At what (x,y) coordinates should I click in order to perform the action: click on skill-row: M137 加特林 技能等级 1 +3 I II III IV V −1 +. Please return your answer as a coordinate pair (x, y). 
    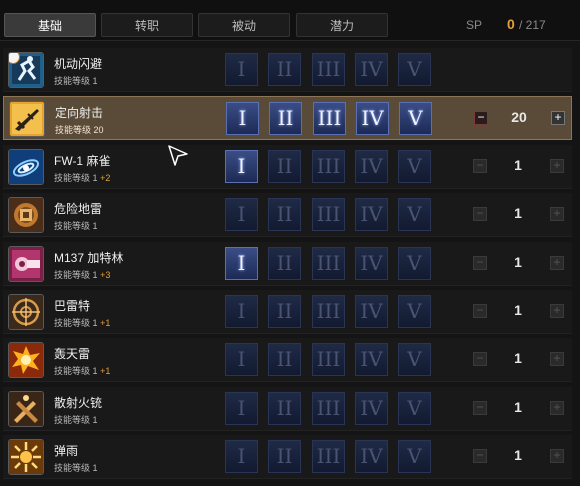
    Looking at the image, I should click on (287, 264).